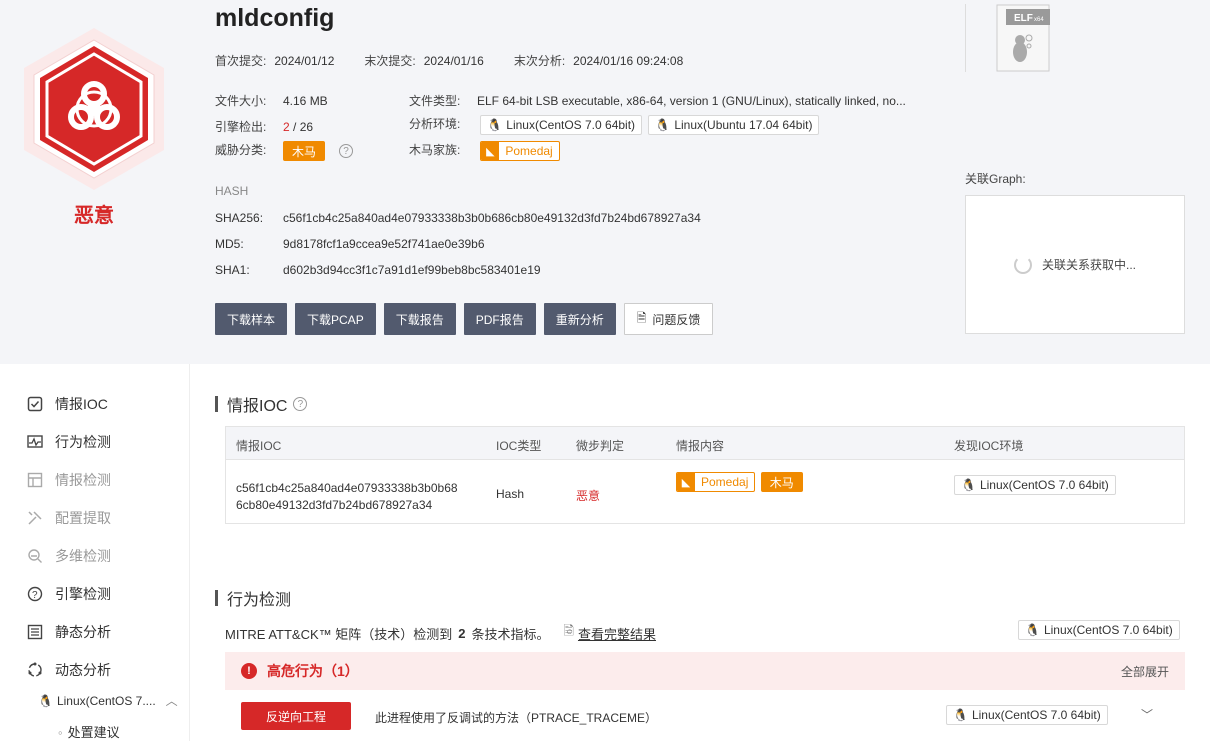 This screenshot has width=1210, height=741. What do you see at coordinates (705, 443) in the screenshot?
I see `ioc-table-header: 情报IOC IOC类型 微步判定 情报内容 发现IOC环境` at bounding box center [705, 443].